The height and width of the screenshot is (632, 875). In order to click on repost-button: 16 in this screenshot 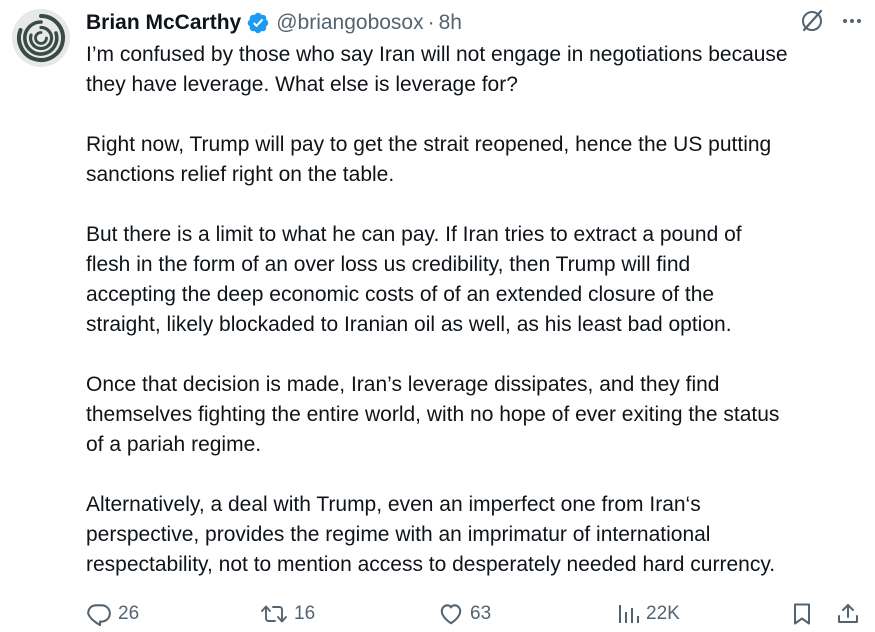, I will do `click(287, 614)`.